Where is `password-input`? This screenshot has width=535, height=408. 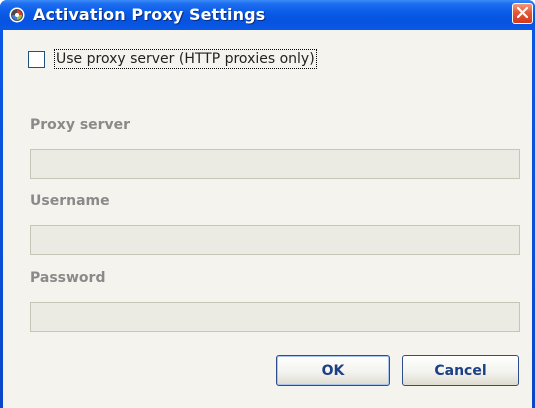 password-input is located at coordinates (275, 317).